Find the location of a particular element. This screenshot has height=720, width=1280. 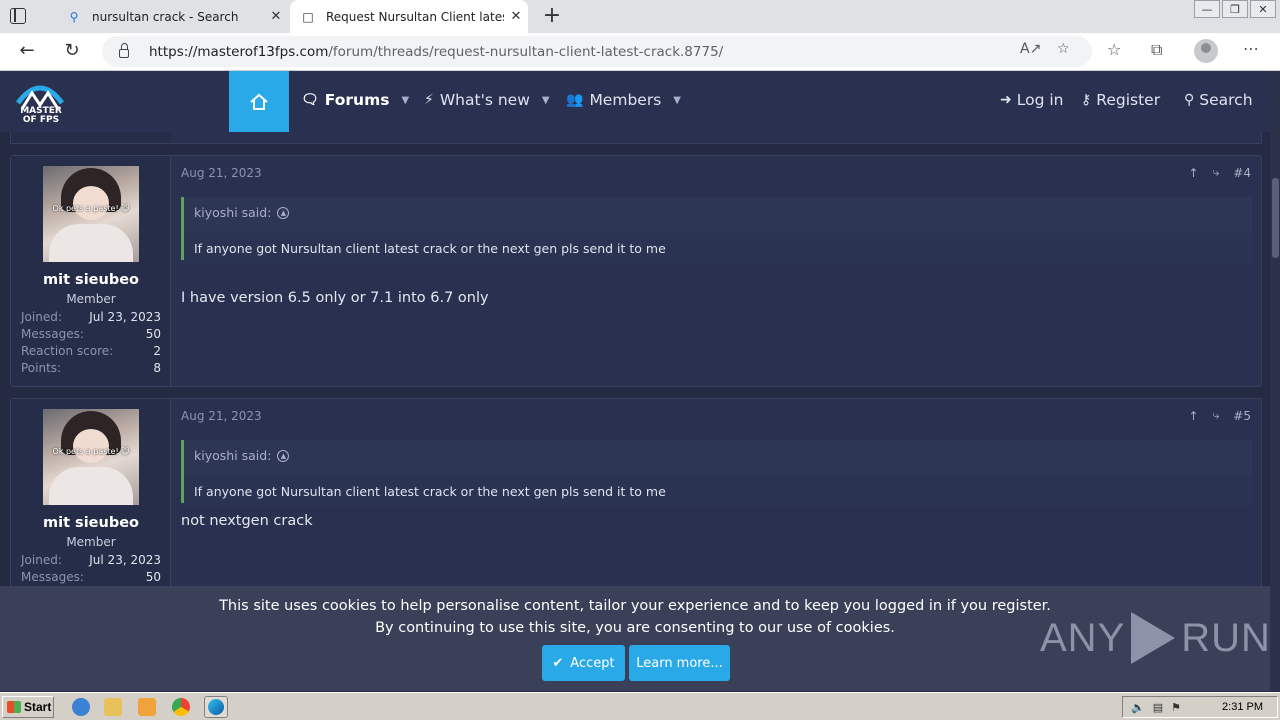

key-icon: ⚷ is located at coordinates (1086, 100).